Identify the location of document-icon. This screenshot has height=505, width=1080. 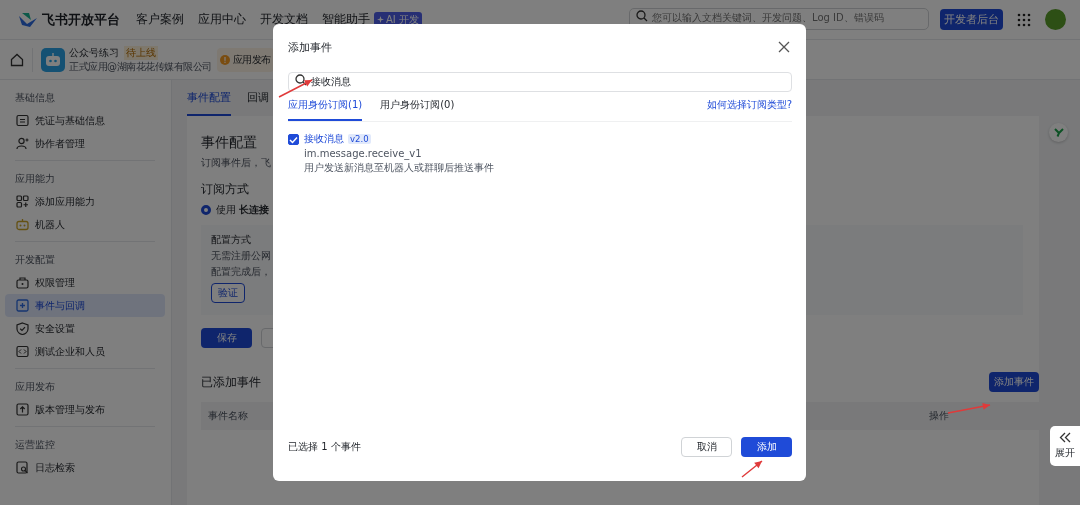
(22, 120).